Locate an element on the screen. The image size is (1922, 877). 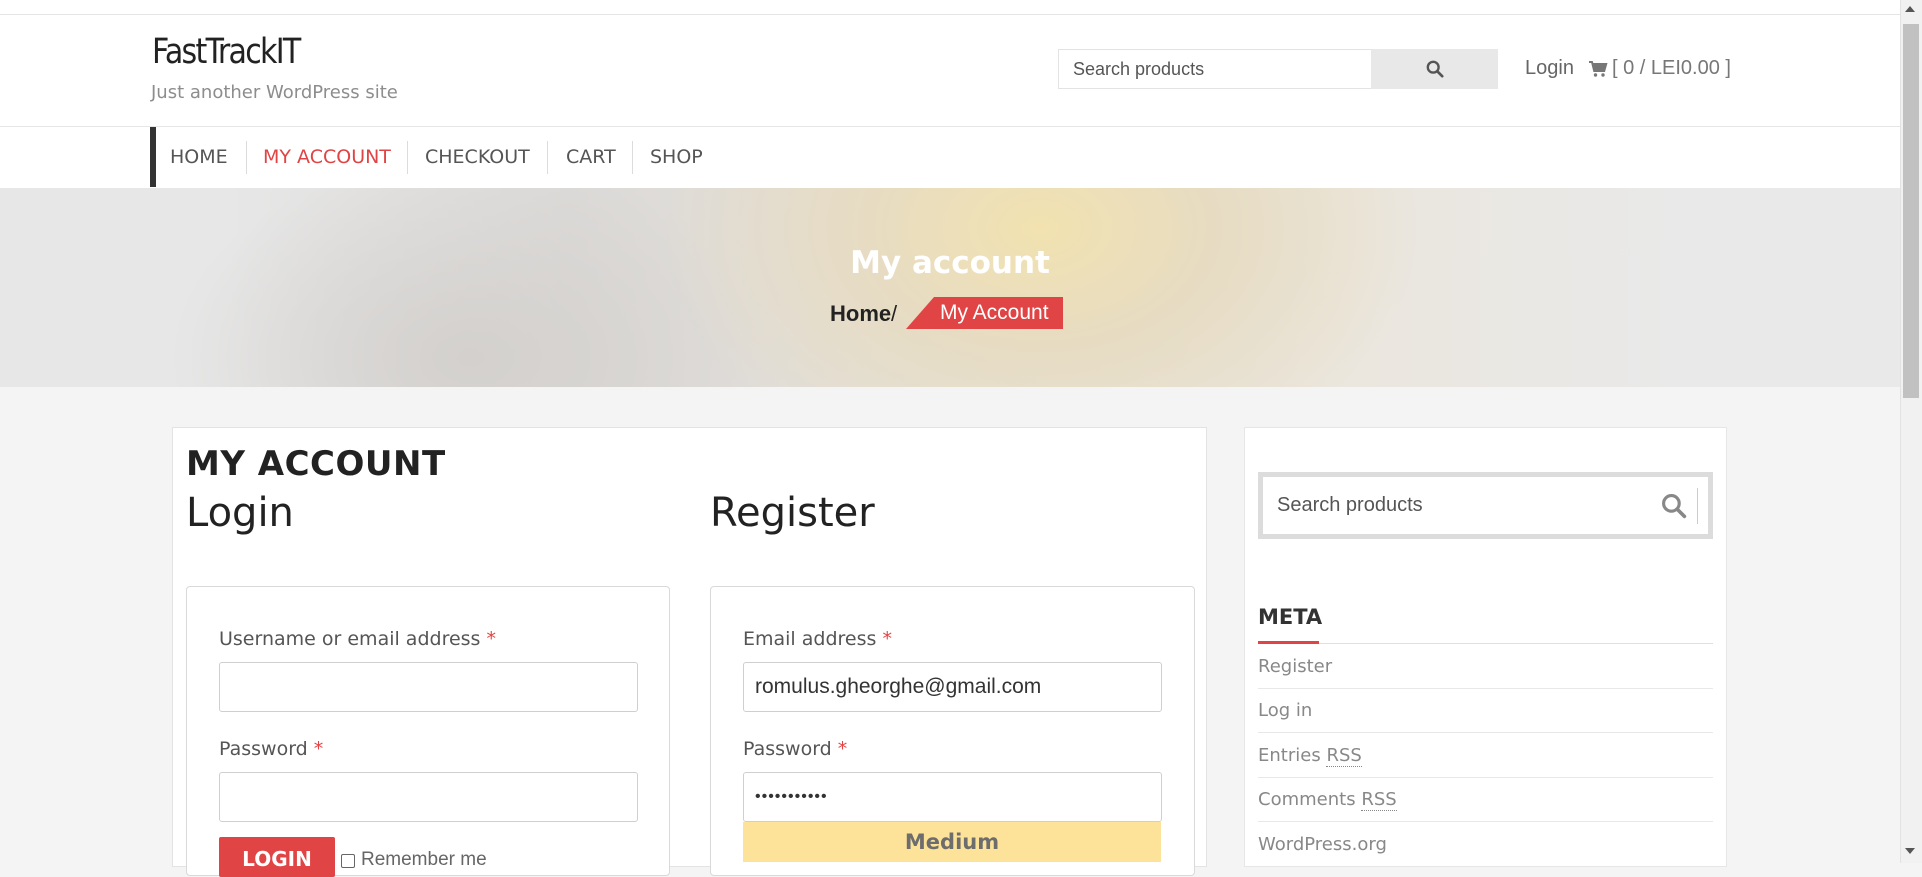
nav-item-home: HOME is located at coordinates (199, 157).